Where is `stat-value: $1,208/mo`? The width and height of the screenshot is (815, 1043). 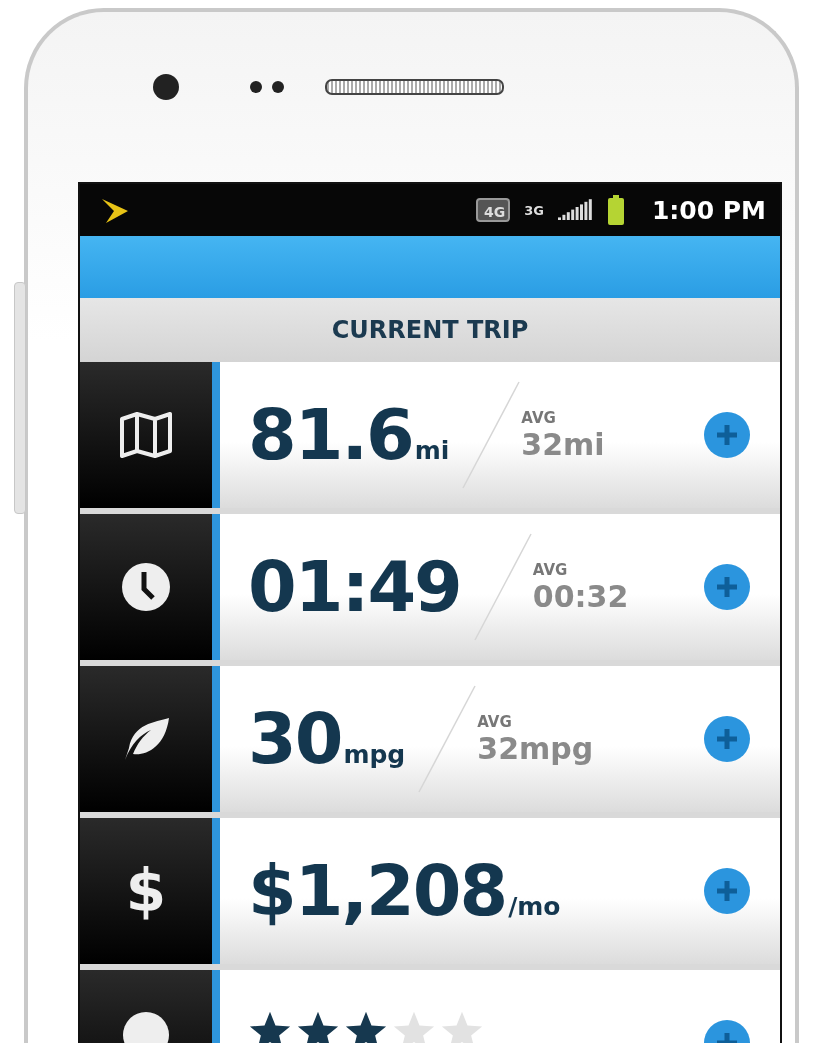
stat-value: $1,208/mo is located at coordinates (404, 891).